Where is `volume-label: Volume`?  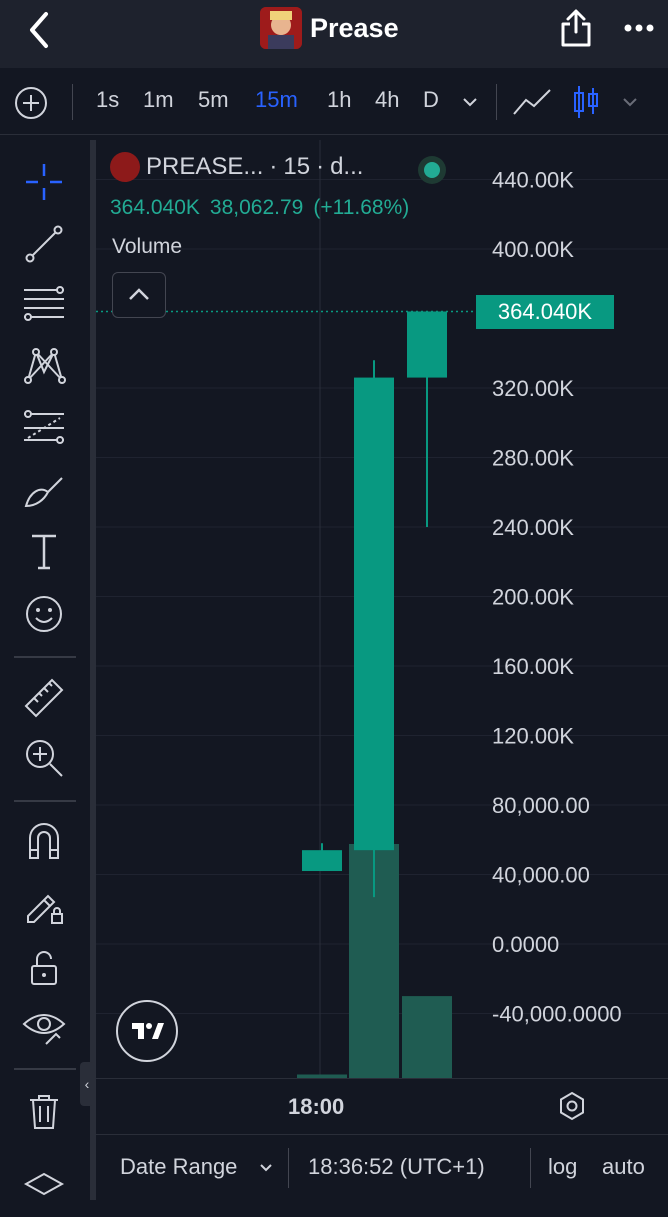
volume-label: Volume is located at coordinates (147, 246).